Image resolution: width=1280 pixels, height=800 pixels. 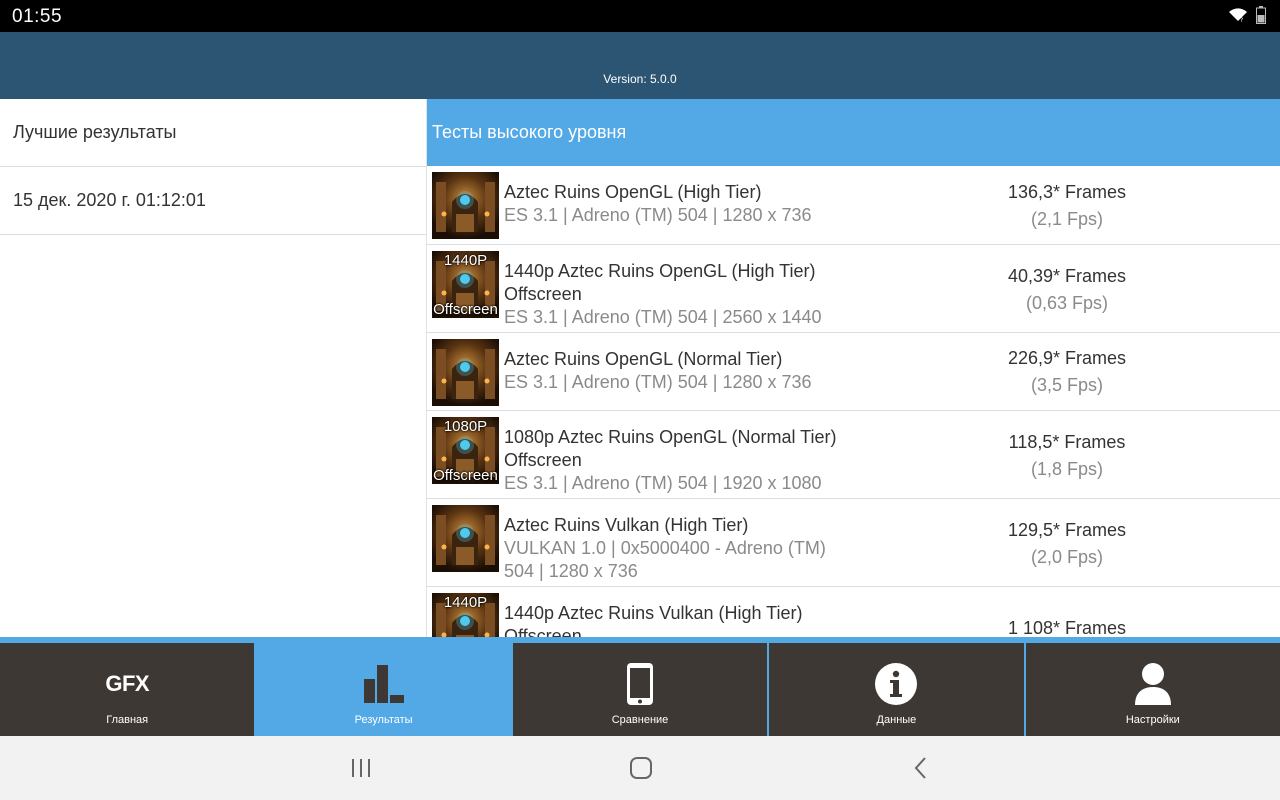 I want to click on status-bar: 01:55 ?, so click(x=640, y=16).